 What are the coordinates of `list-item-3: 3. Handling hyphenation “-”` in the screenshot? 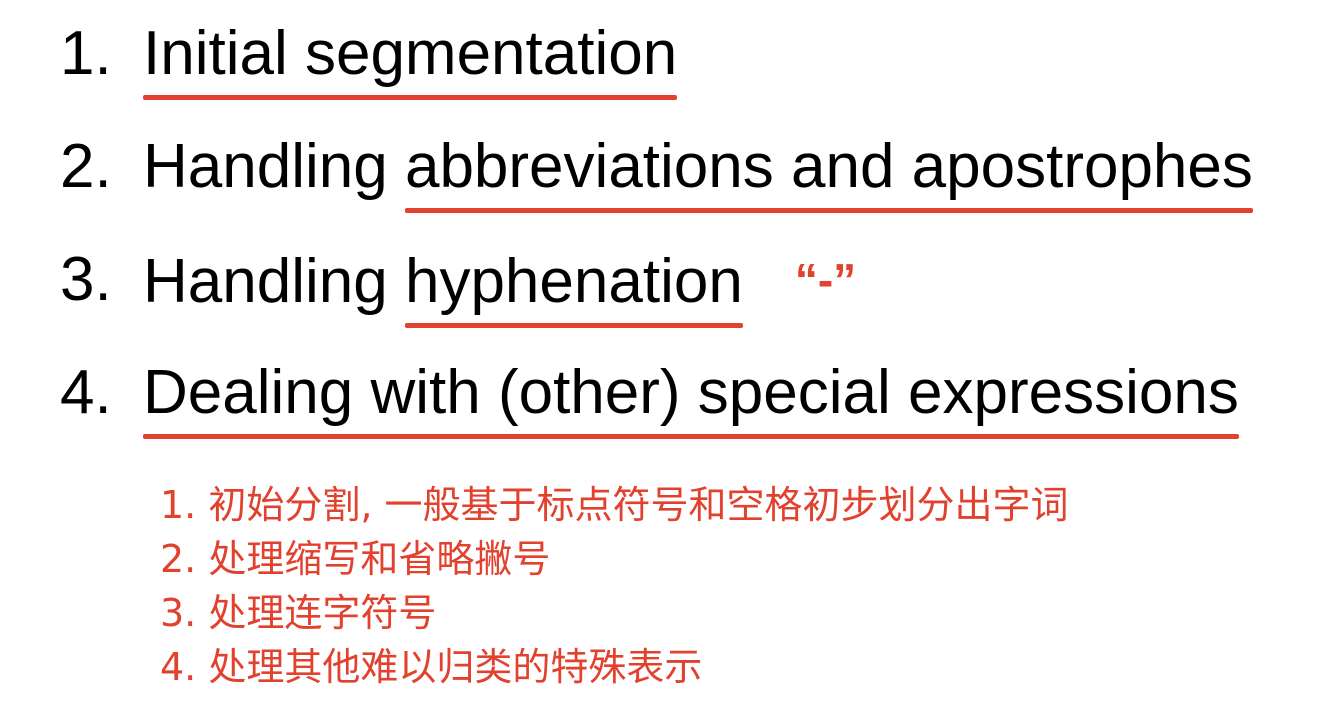 It's located at (668, 284).